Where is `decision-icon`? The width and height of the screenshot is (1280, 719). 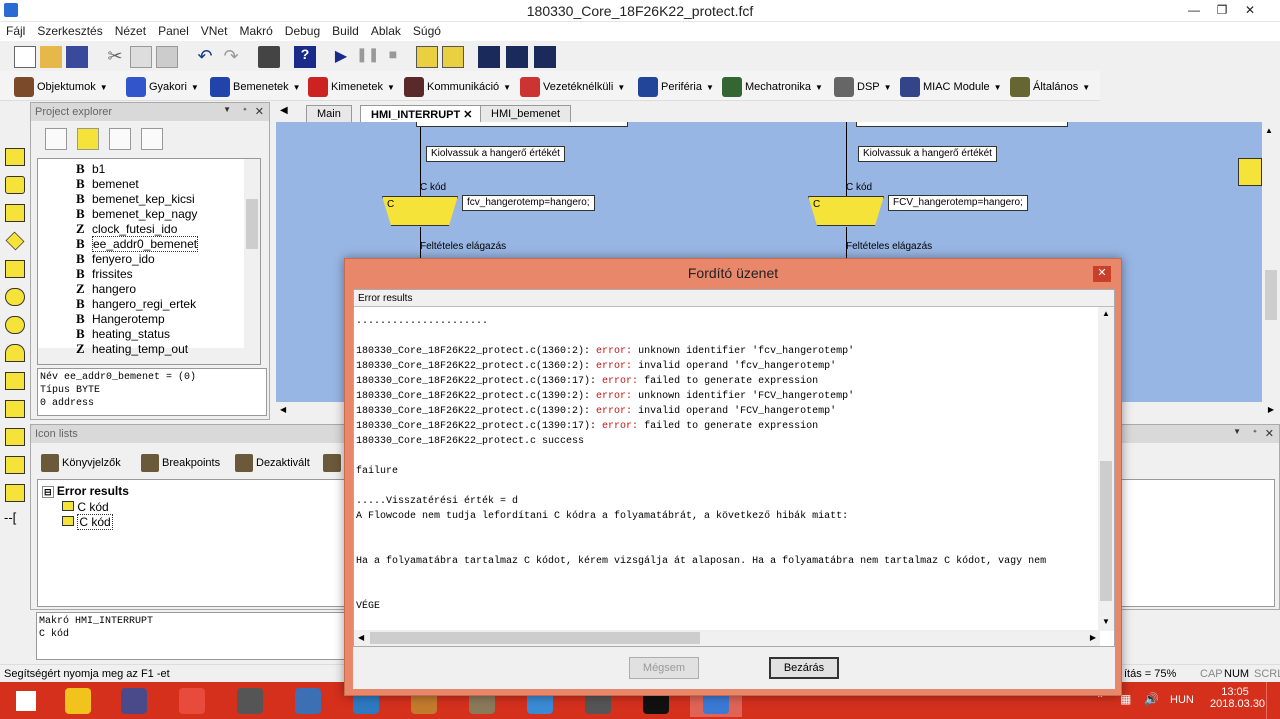
decision-icon is located at coordinates (15, 241).